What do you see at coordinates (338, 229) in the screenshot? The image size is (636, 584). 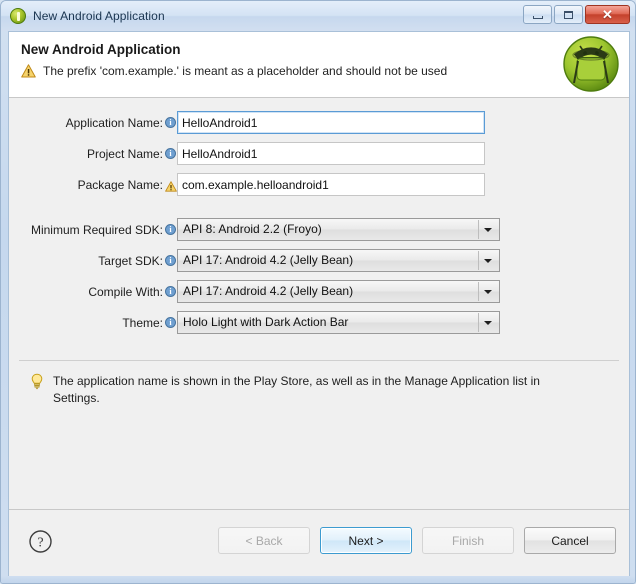 I see `minimum-required-sdk-dropdown: API 8: Android 2.2 (Froyo)` at bounding box center [338, 229].